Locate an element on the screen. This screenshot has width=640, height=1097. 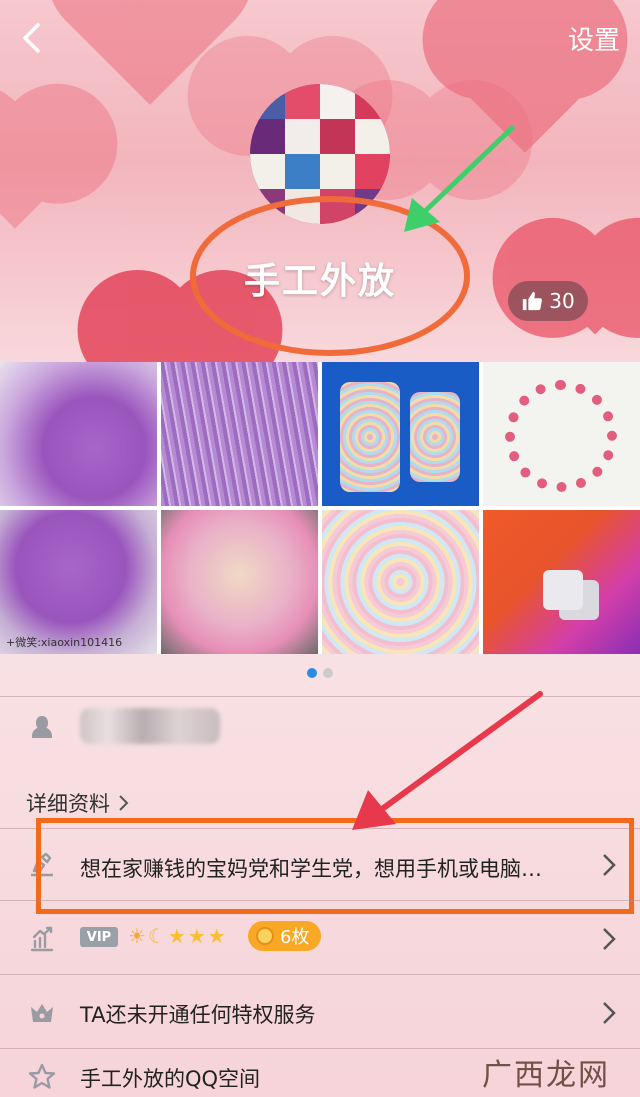
crown-icon is located at coordinates (42, 1013).